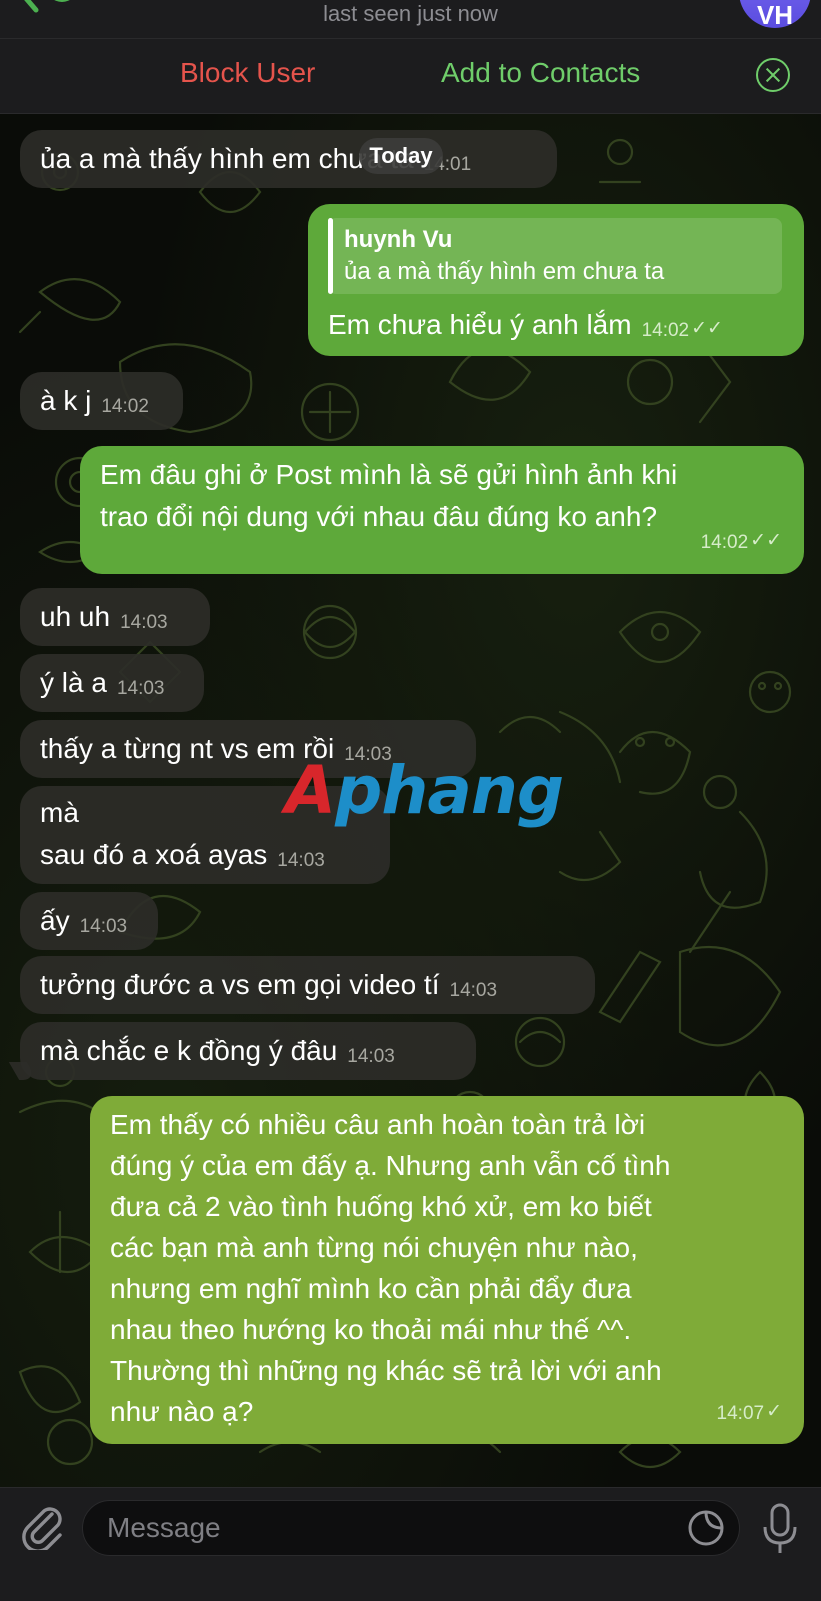  I want to click on message-time: 14:07, so click(740, 1413).